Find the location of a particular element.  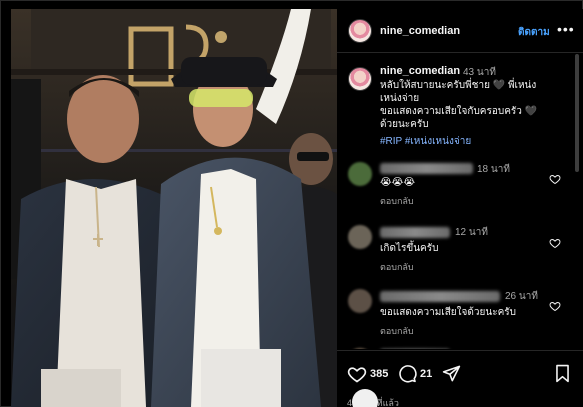

comment-text: ขอแสดงความเสียใจด้วยนะครับ is located at coordinates (448, 312).